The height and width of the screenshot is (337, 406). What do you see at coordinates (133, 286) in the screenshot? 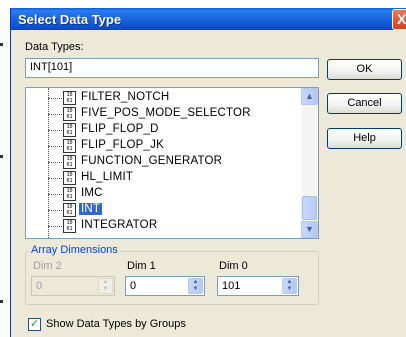
I see `dim1-value: 0` at bounding box center [133, 286].